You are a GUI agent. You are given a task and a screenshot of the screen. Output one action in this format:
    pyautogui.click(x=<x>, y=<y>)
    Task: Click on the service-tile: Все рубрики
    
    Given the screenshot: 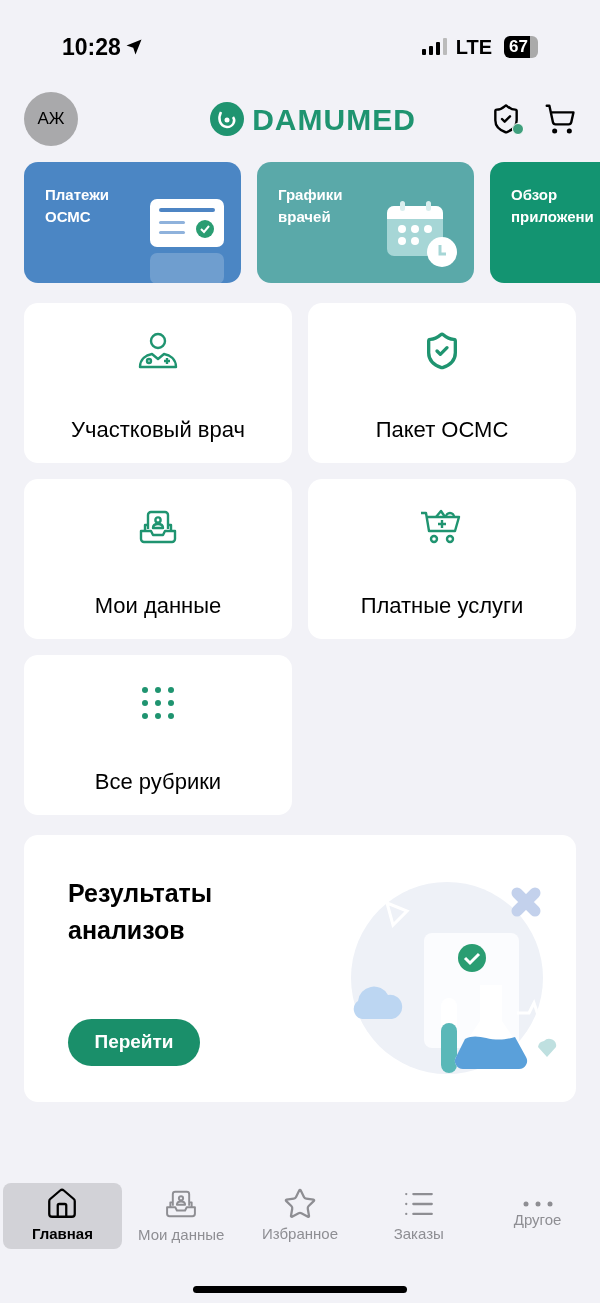 What is the action you would take?
    pyautogui.click(x=158, y=735)
    